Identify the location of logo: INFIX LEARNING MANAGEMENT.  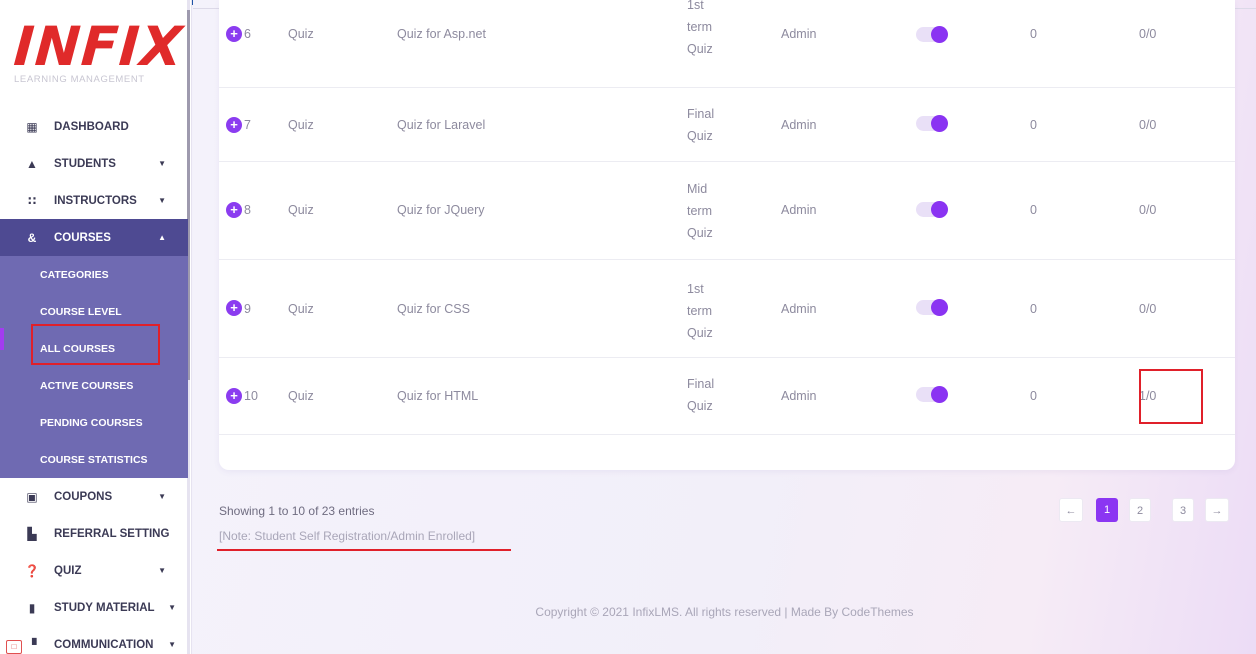
(98, 53).